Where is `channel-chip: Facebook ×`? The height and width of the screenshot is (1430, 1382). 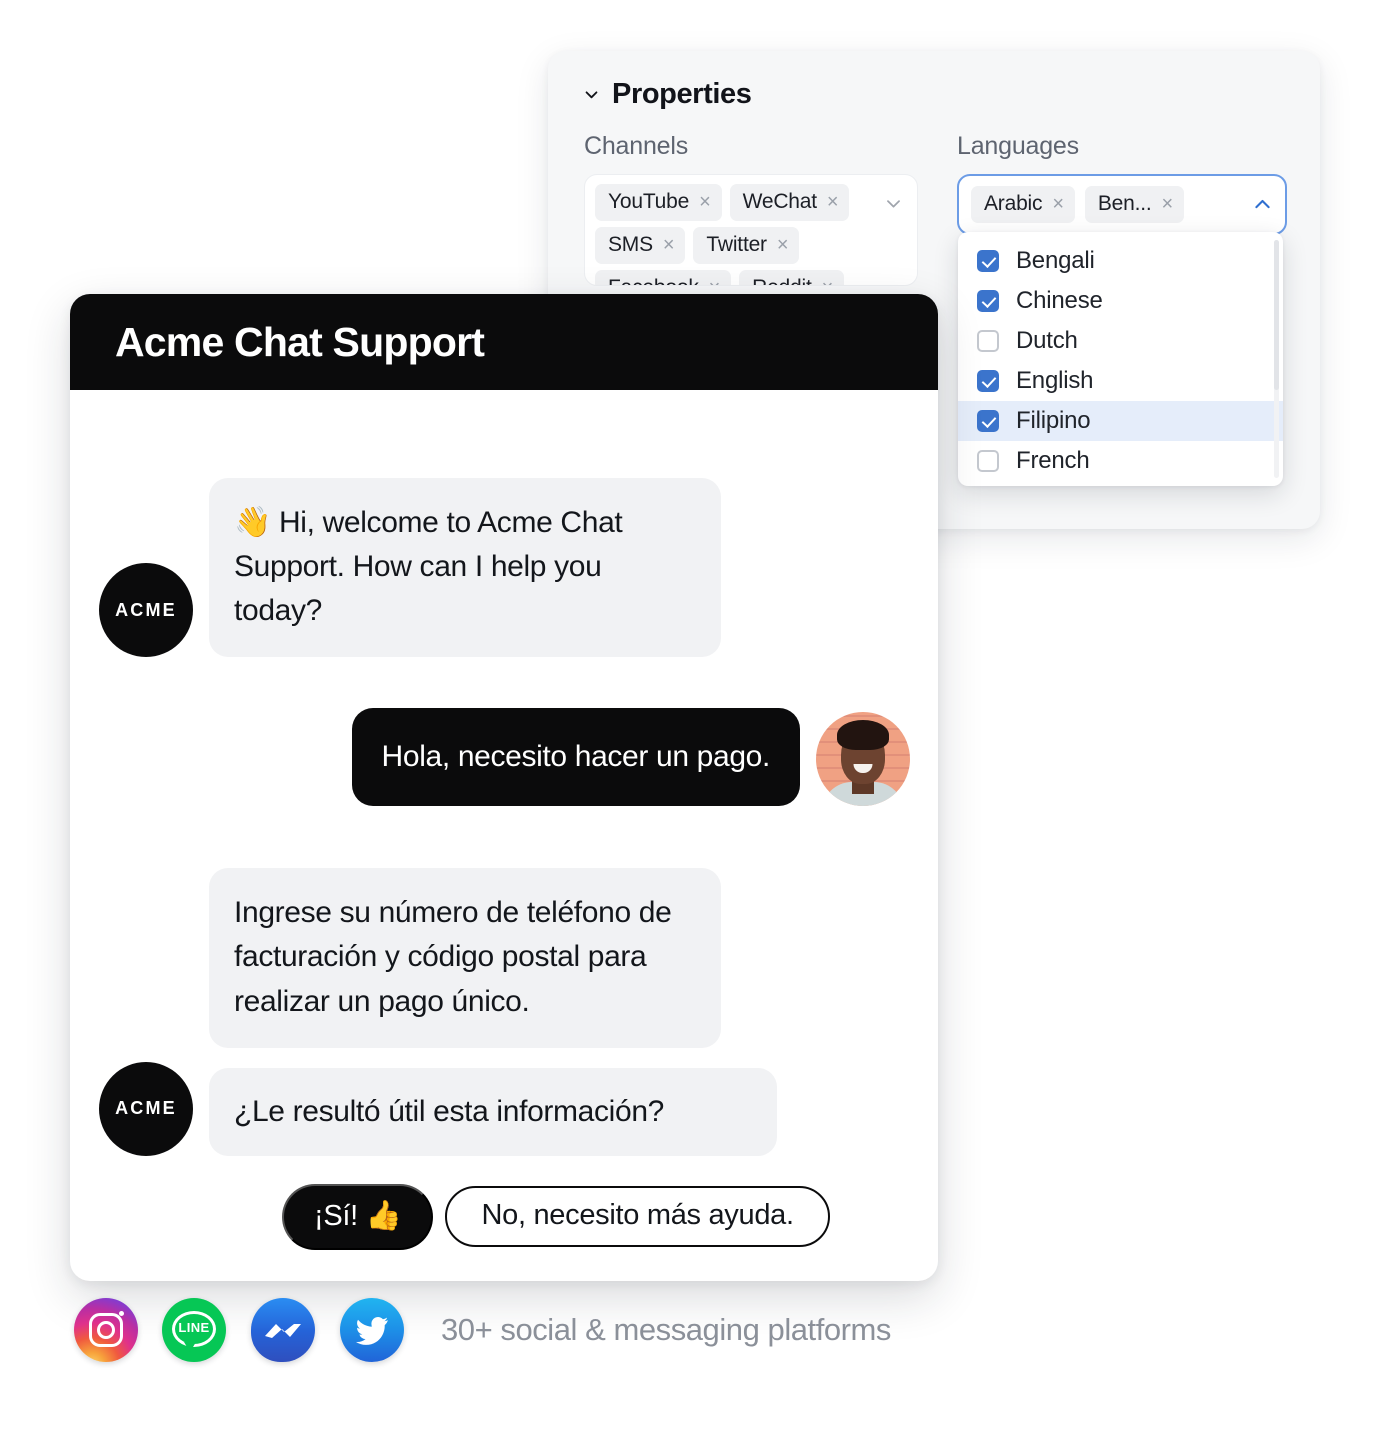
channel-chip: Facebook × is located at coordinates (663, 277).